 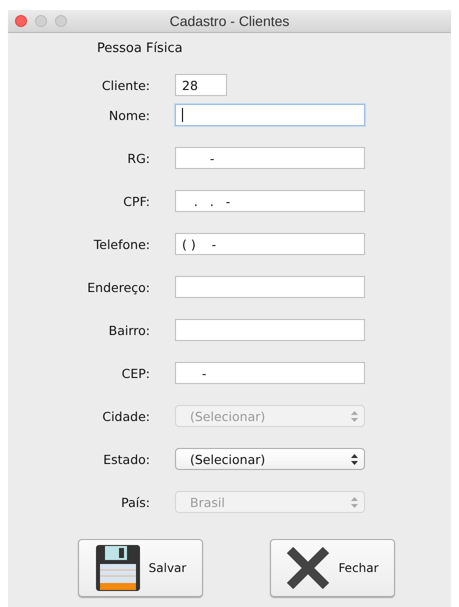 What do you see at coordinates (21, 21) in the screenshot?
I see `close-window-button` at bounding box center [21, 21].